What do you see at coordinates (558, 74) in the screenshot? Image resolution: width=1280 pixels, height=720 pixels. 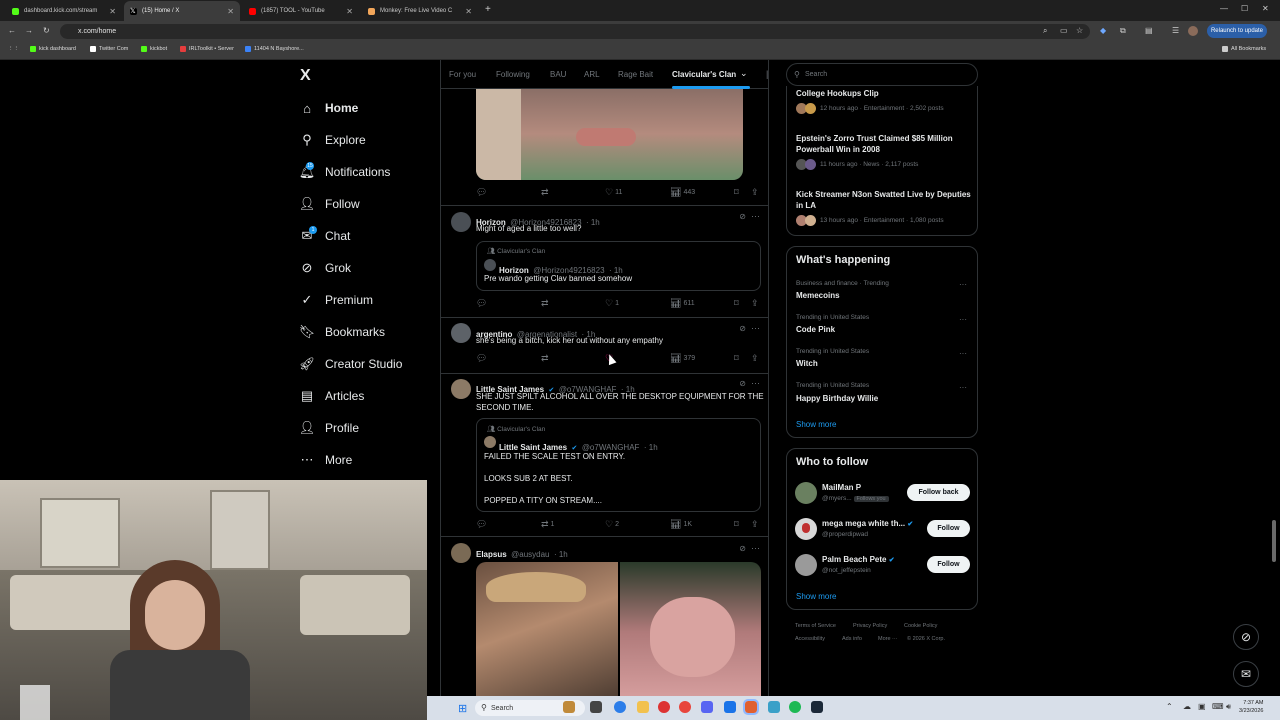 I see `tab-bau: BAU` at bounding box center [558, 74].